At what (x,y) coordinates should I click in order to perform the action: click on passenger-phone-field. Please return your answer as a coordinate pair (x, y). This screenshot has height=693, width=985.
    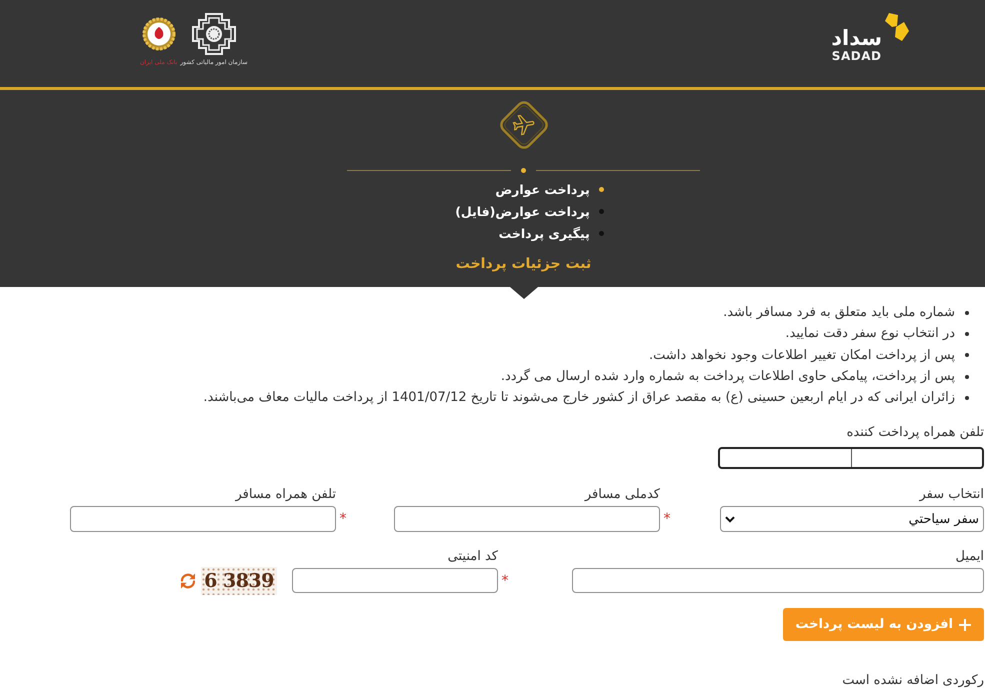
    Looking at the image, I should click on (203, 519).